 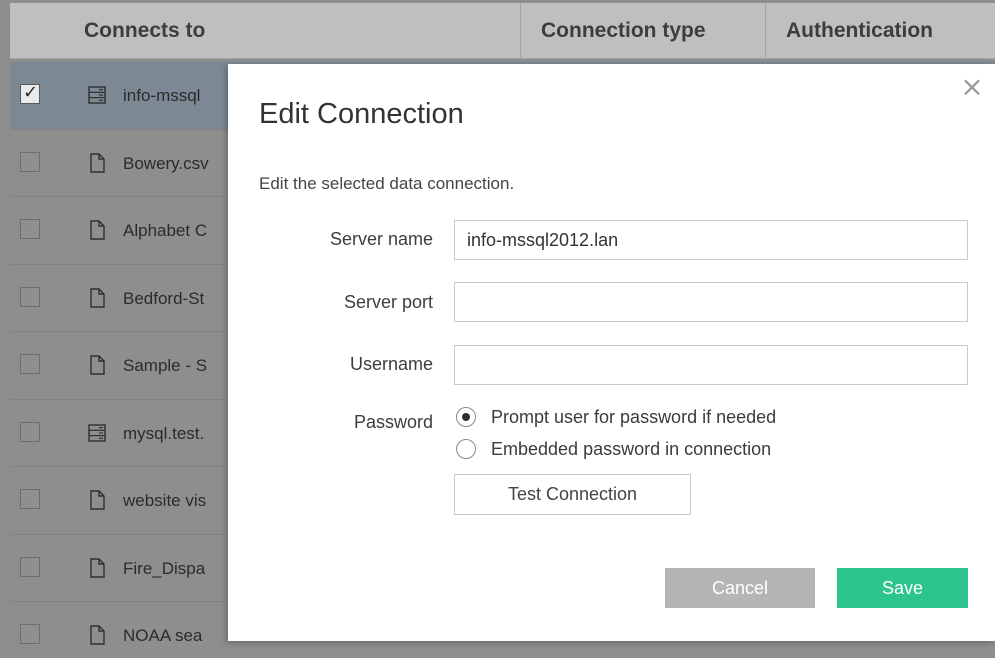 I want to click on server-port-input, so click(x=711, y=302).